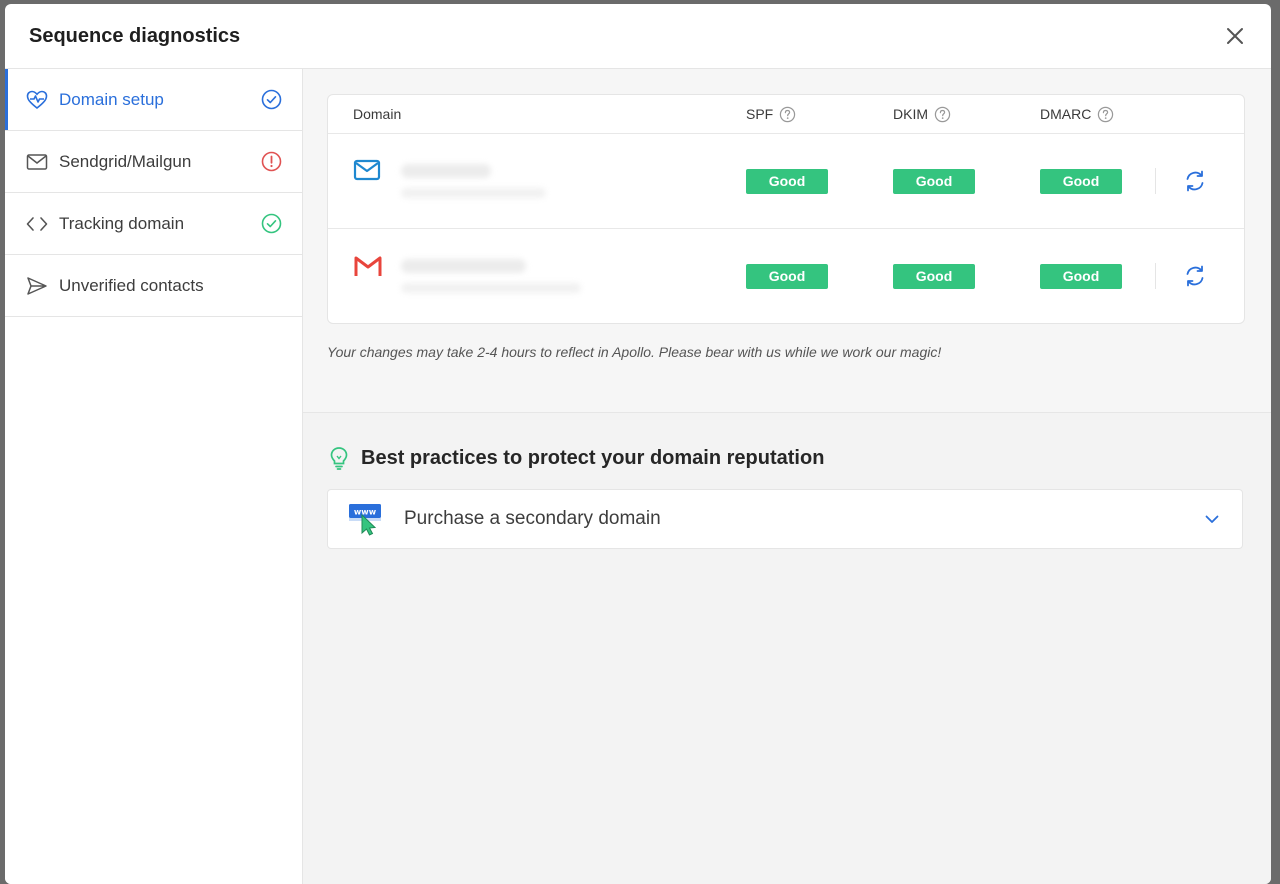 The width and height of the screenshot is (1280, 884). Describe the element at coordinates (785, 519) in the screenshot. I see `accordion-secondary-domain: www Purchase a secondary domain` at that location.